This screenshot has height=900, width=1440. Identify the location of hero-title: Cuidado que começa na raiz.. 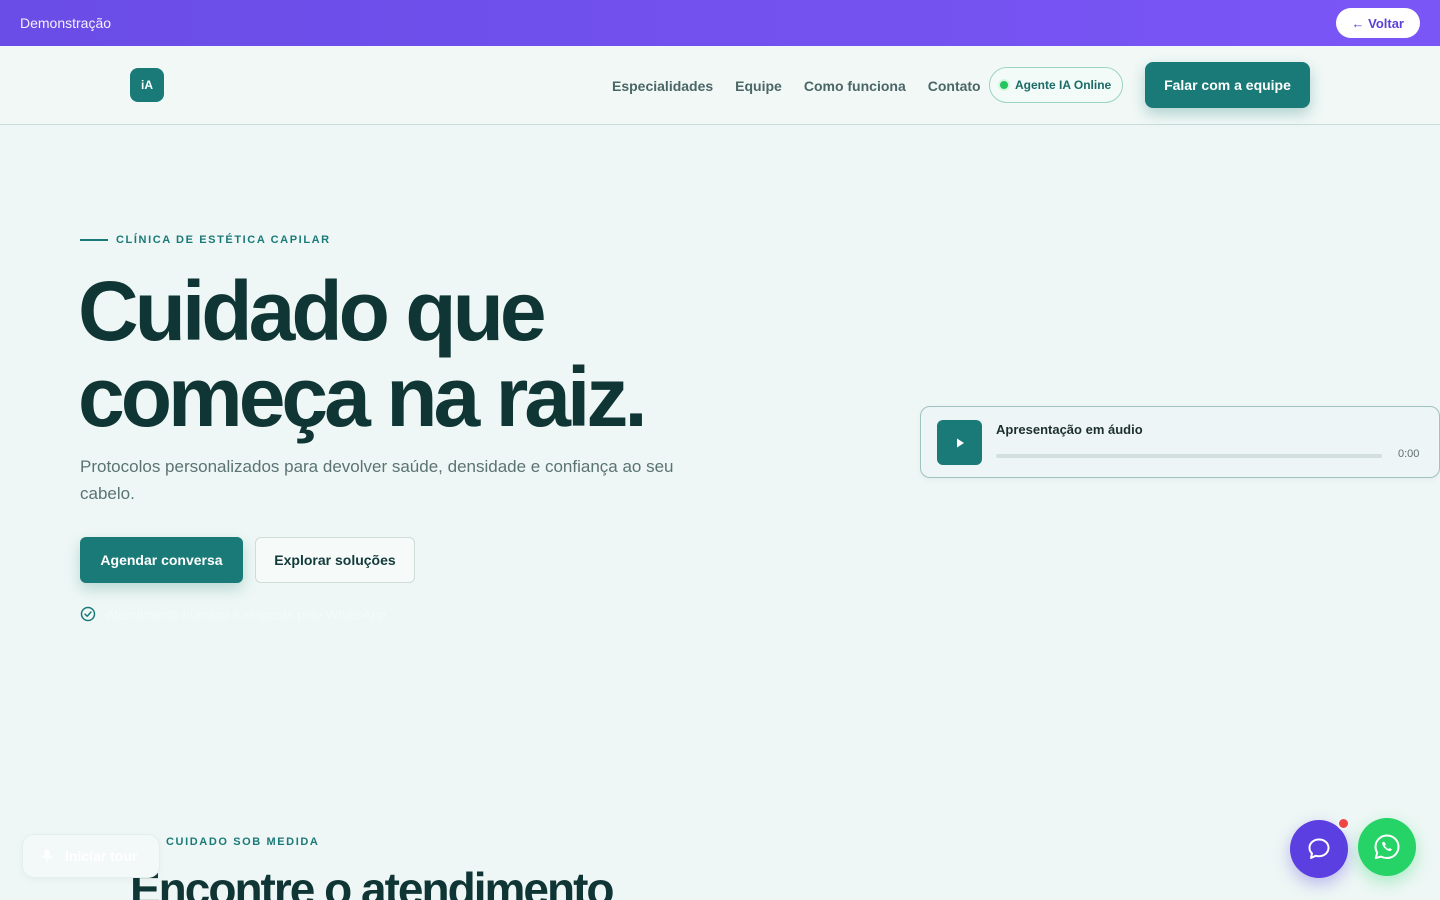
(428, 354).